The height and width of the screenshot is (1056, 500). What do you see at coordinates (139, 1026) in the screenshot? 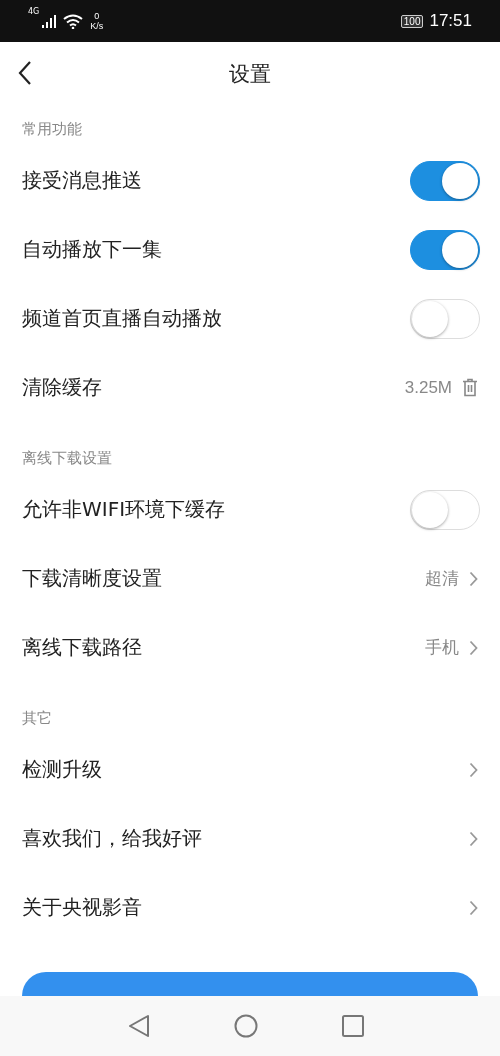
I see `back-icon` at bounding box center [139, 1026].